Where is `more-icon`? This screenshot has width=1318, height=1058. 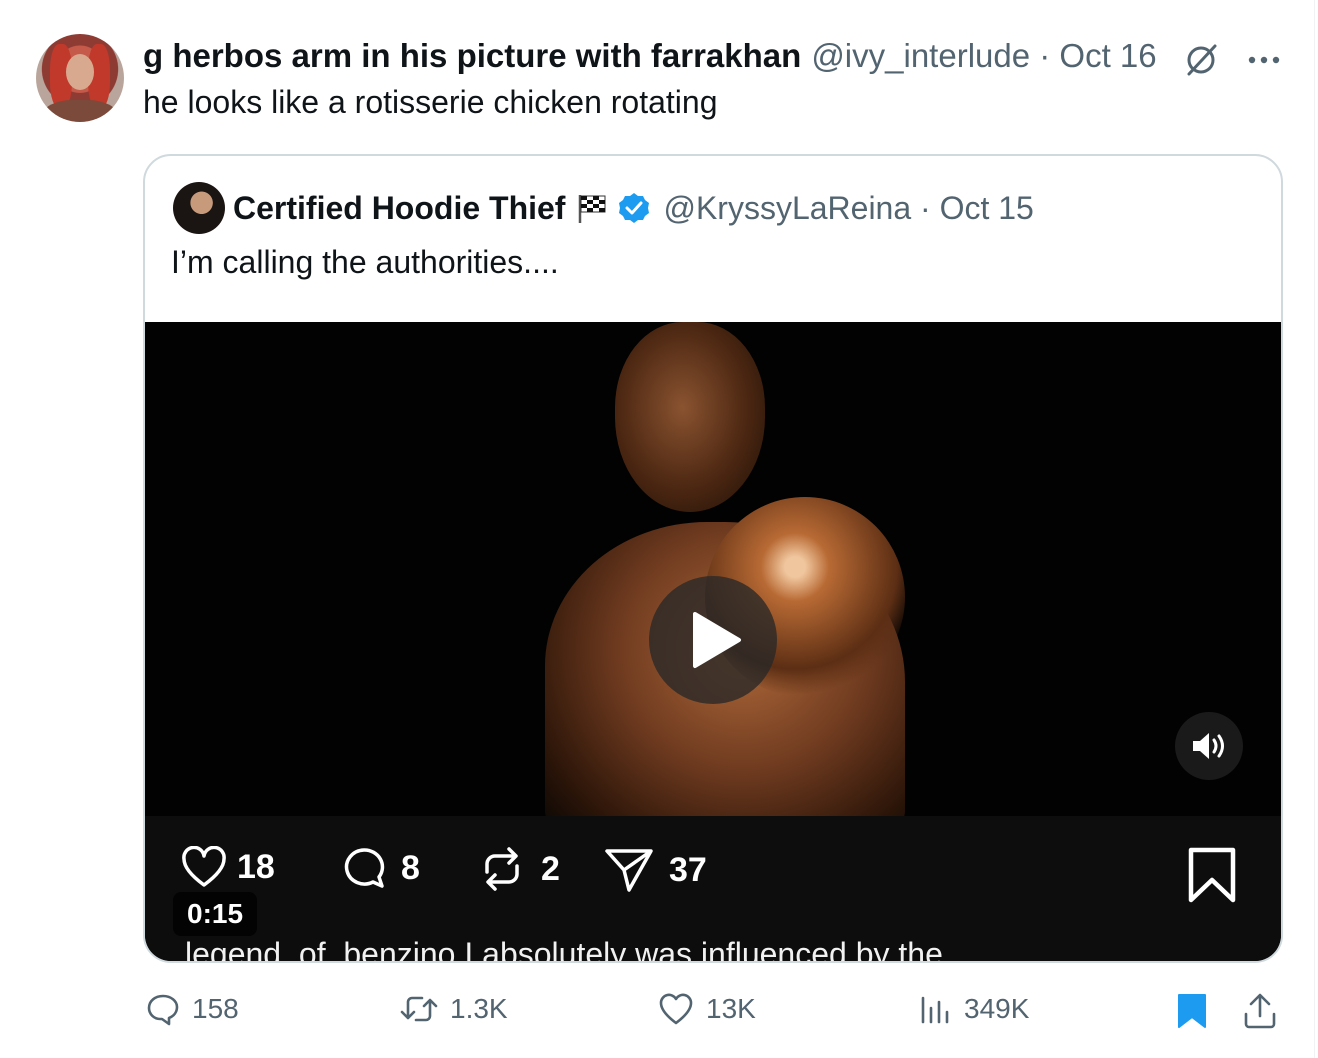 more-icon is located at coordinates (1264, 60).